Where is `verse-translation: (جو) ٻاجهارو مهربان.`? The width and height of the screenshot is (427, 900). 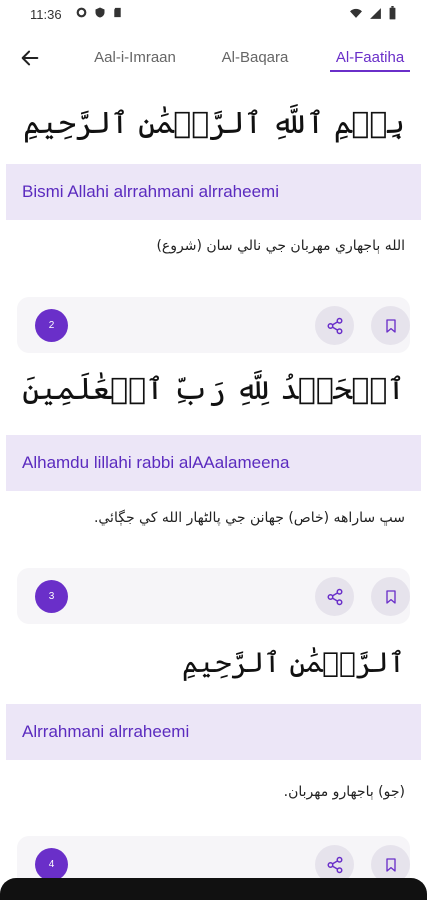 verse-translation: (جو) ٻاجهارو مهربان. is located at coordinates (344, 792).